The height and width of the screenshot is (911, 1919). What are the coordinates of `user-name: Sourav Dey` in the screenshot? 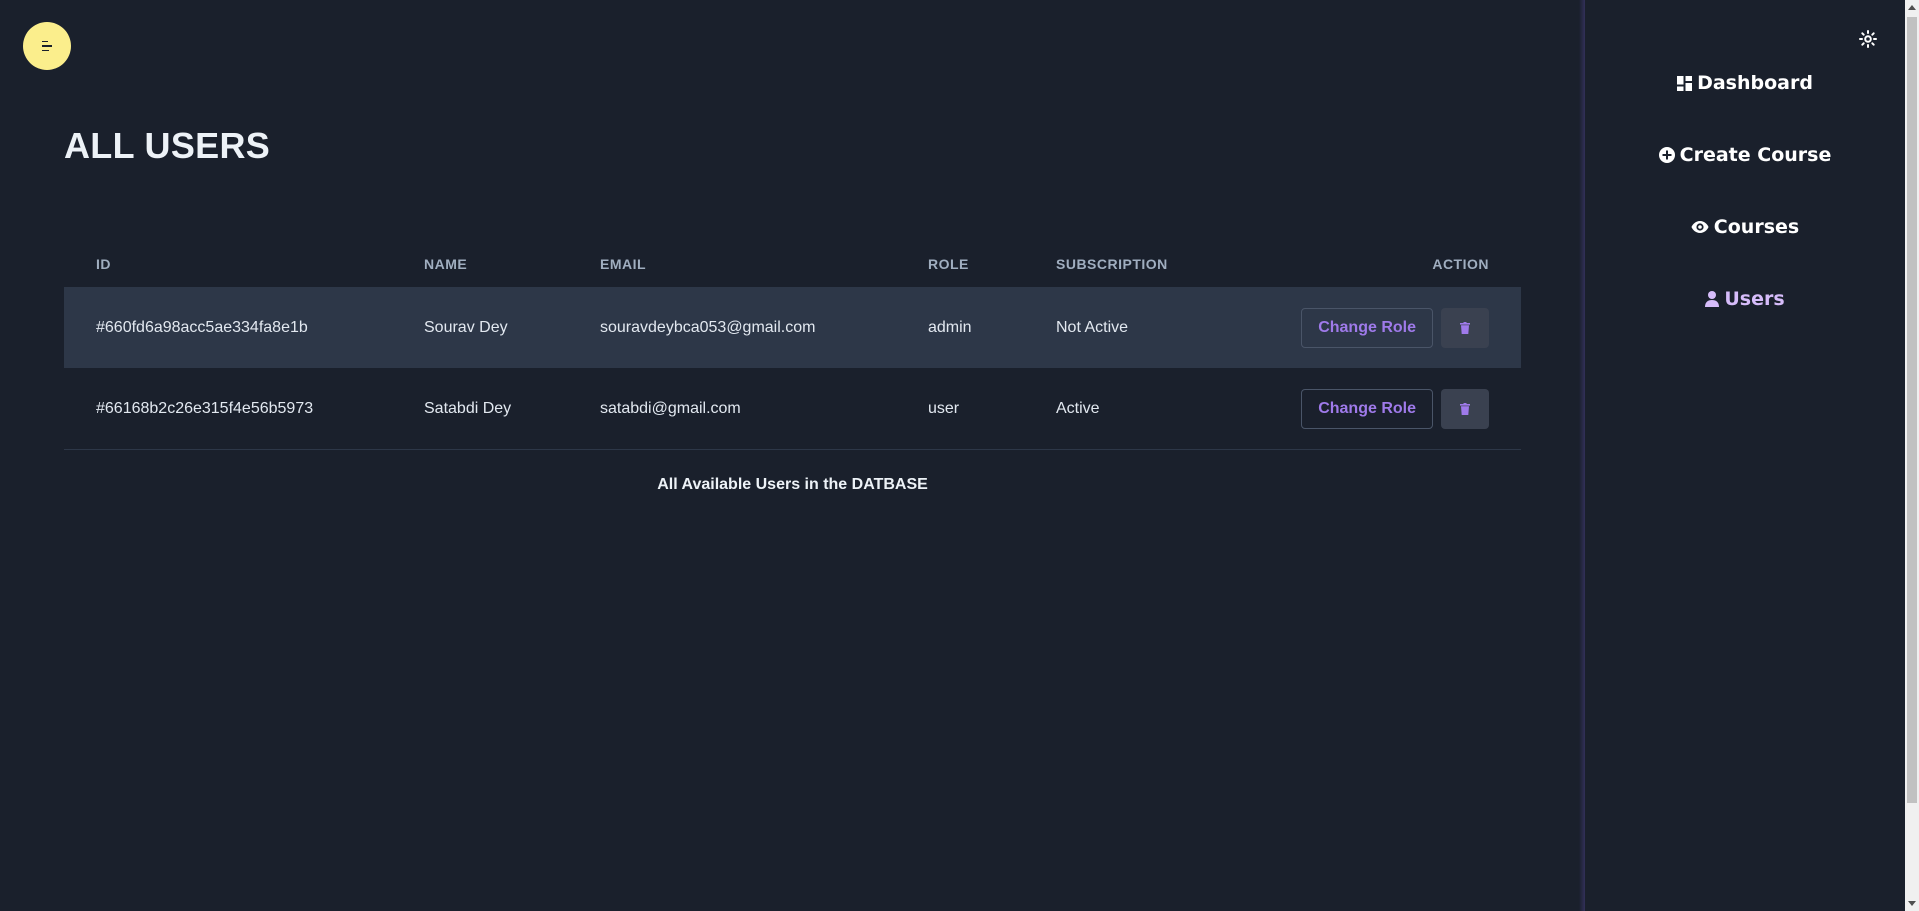 It's located at (466, 327).